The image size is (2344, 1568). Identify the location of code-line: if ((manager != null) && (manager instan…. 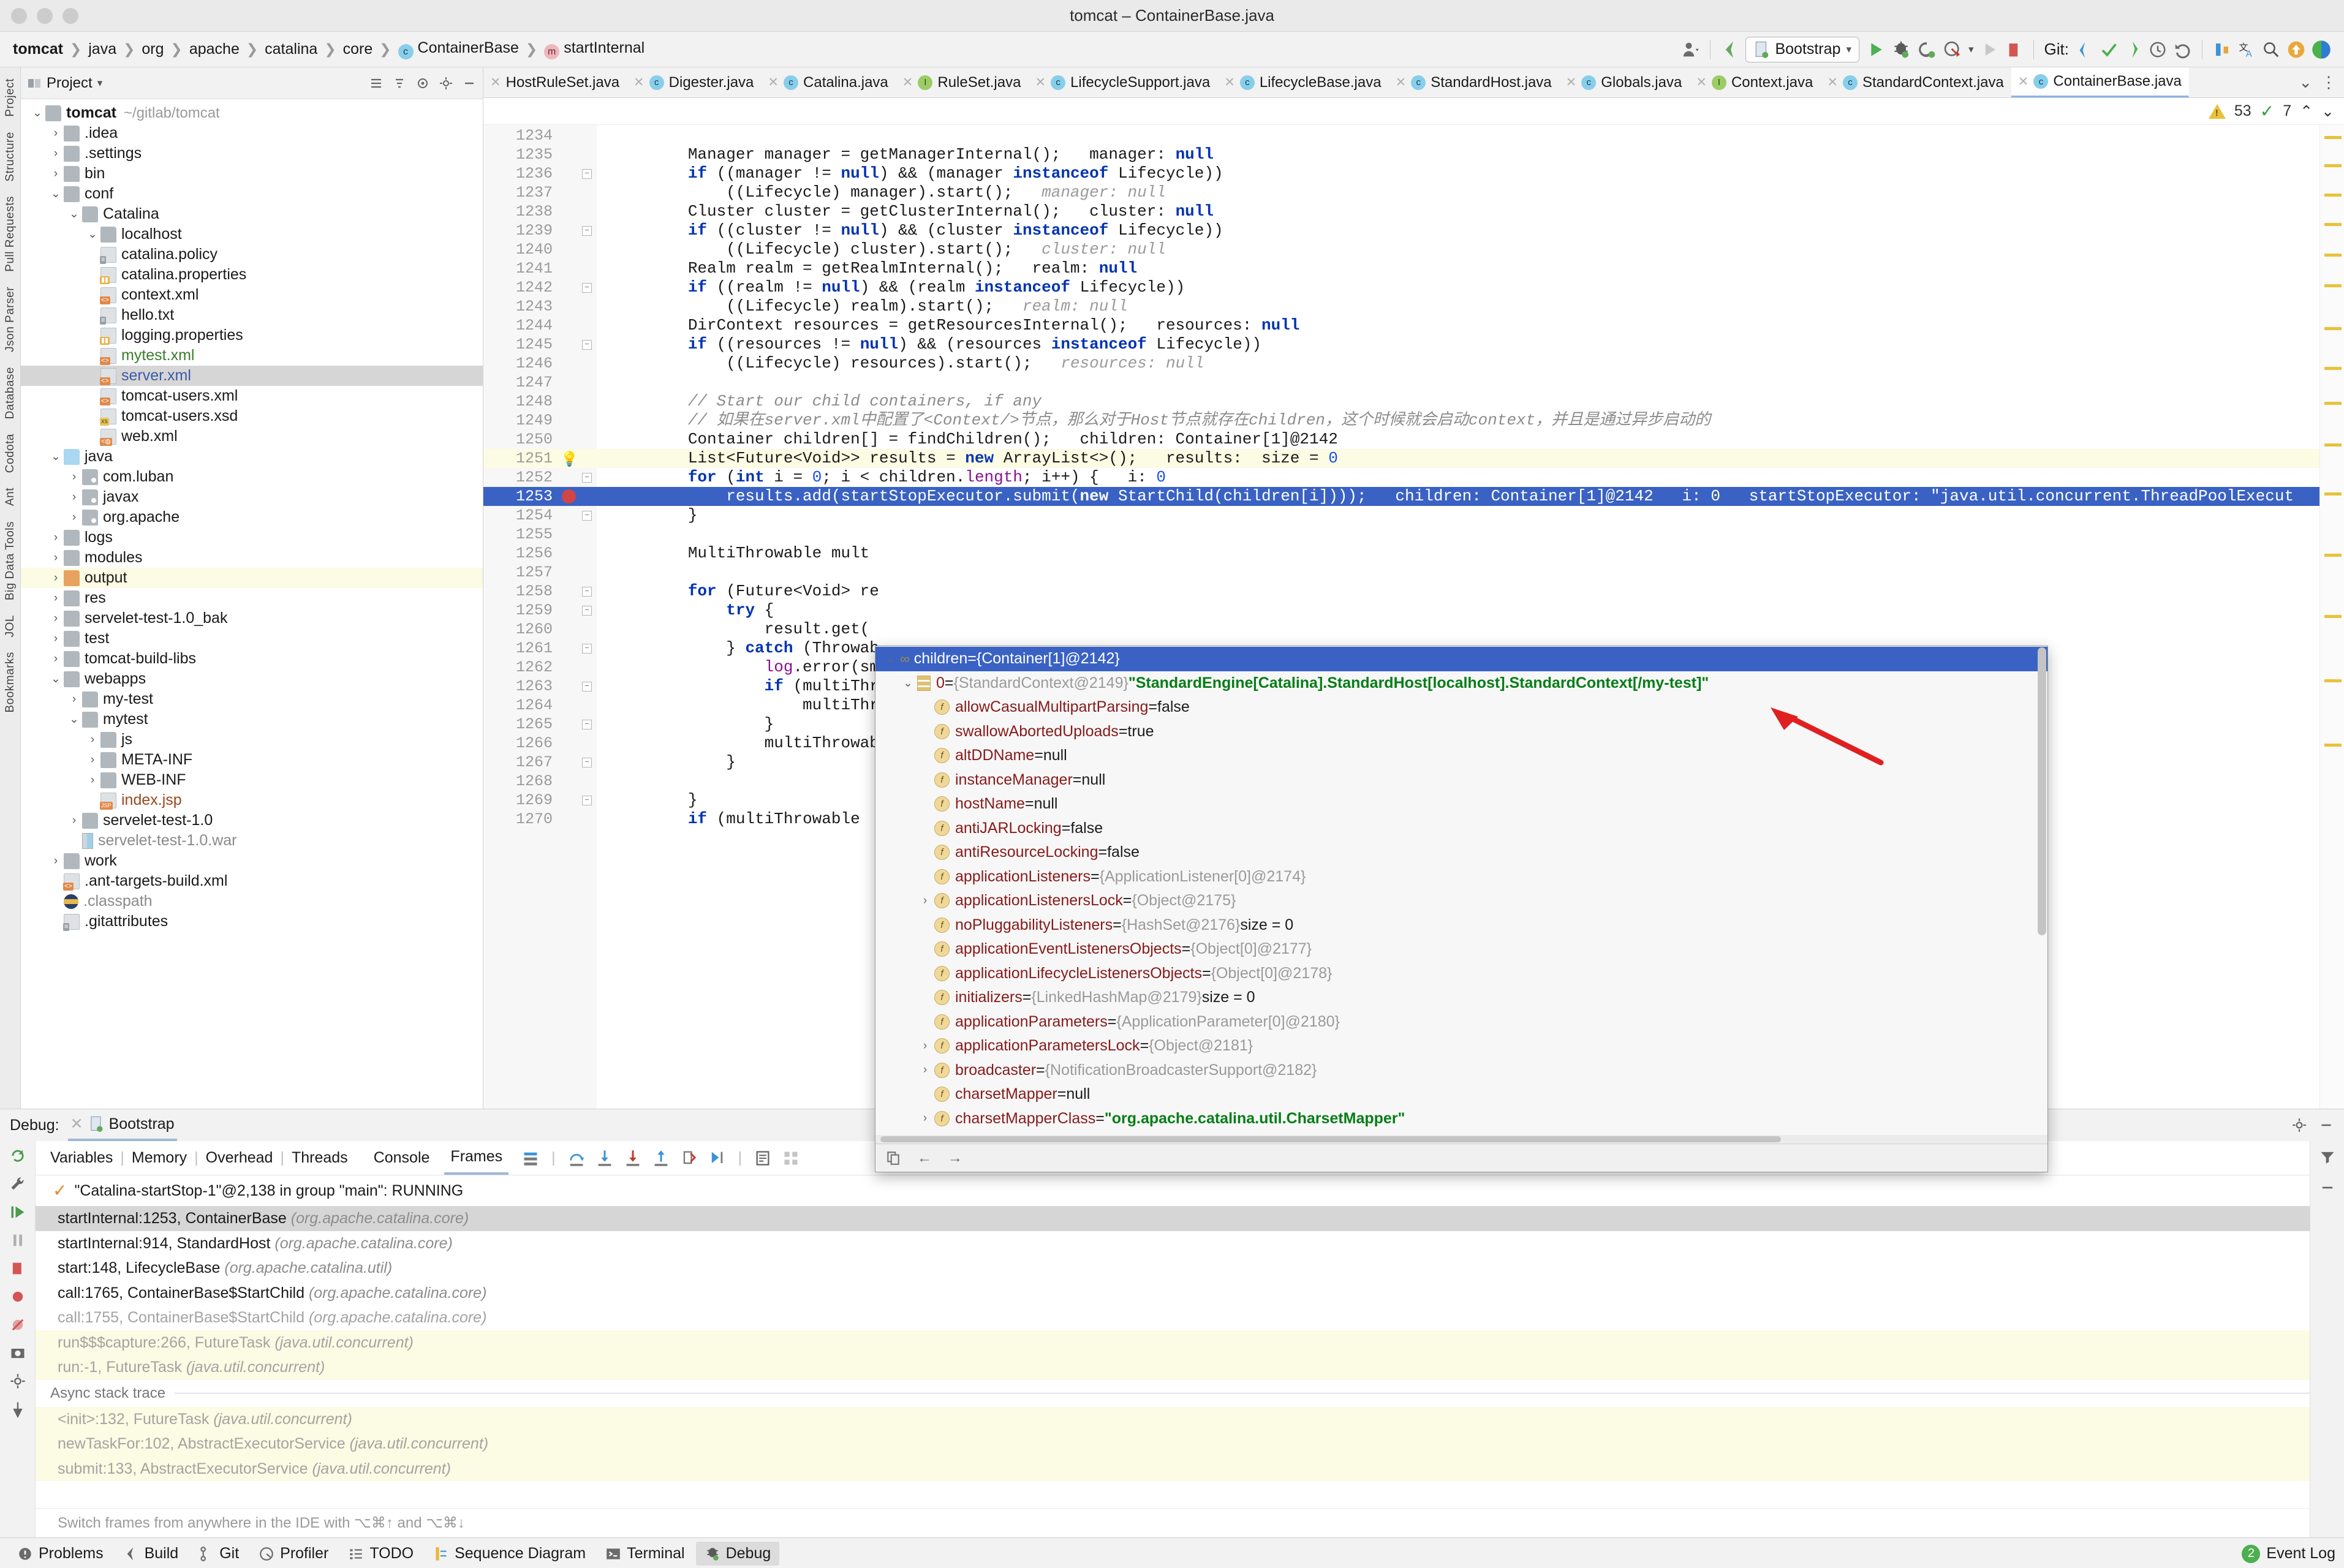
(1458, 173).